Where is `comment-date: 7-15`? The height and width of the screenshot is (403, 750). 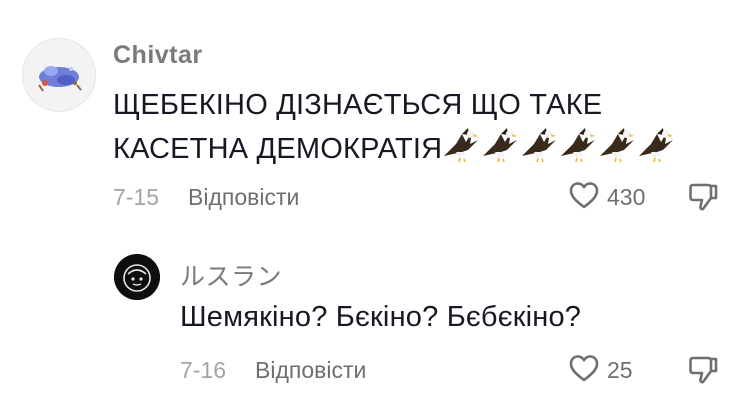 comment-date: 7-15 is located at coordinates (136, 197).